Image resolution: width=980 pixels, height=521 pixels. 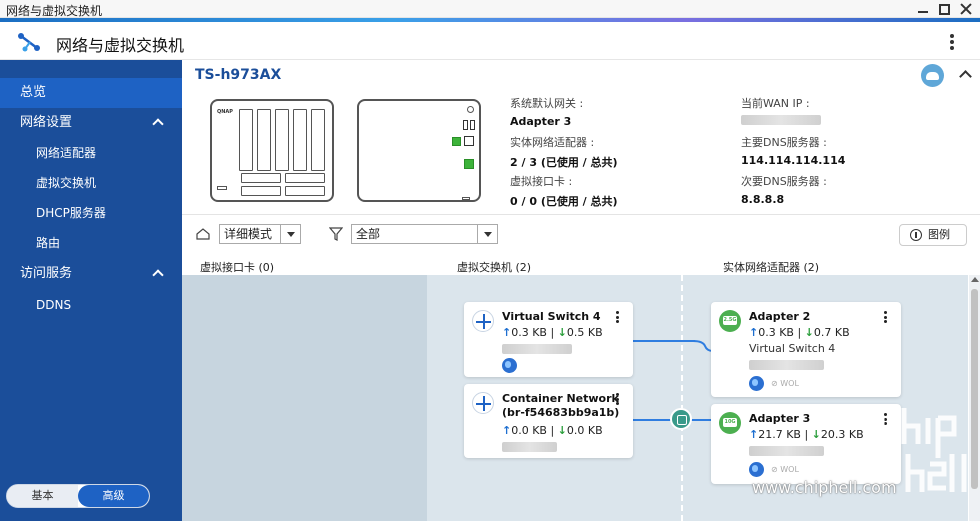 What do you see at coordinates (564, 152) in the screenshot?
I see `physical-adapter-info: 实体网络适配器 : 2 / 3 (已使用 / 总共)` at bounding box center [564, 152].